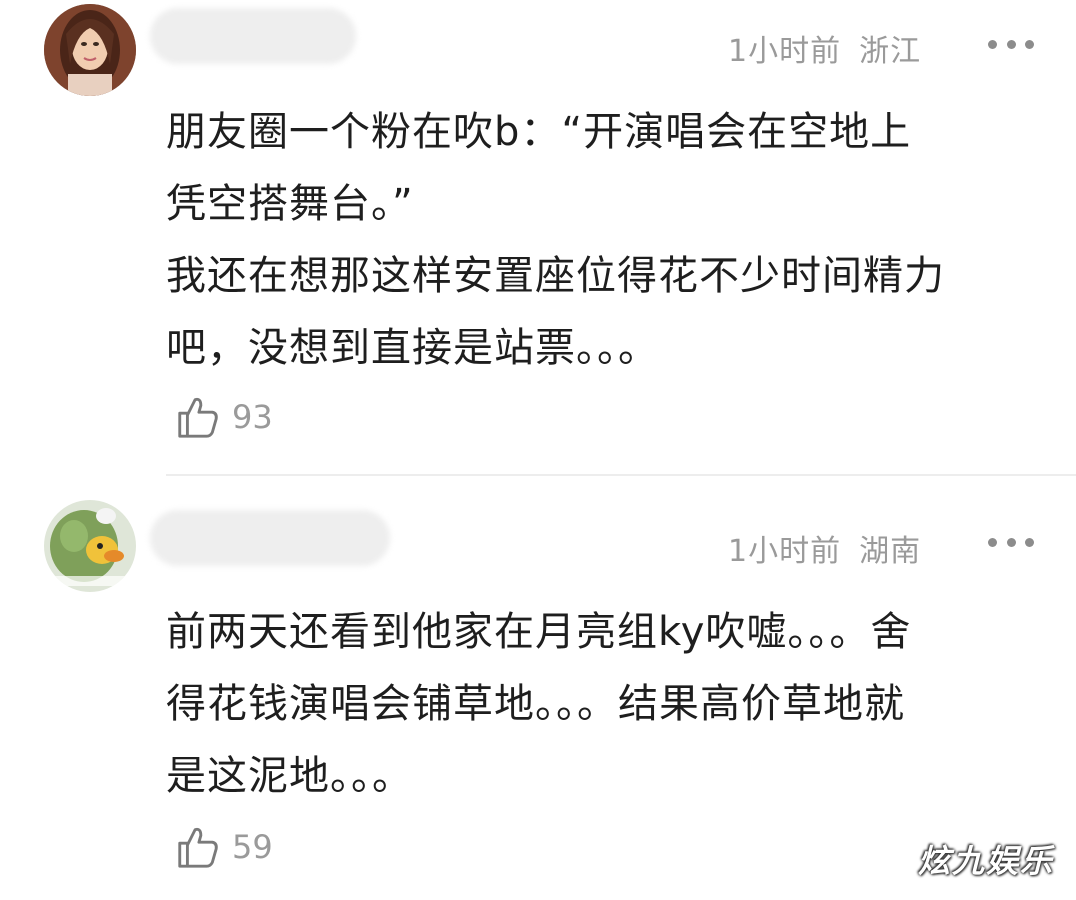 Image resolution: width=1076 pixels, height=900 pixels. I want to click on cartoon-duck-icon, so click(90, 546).